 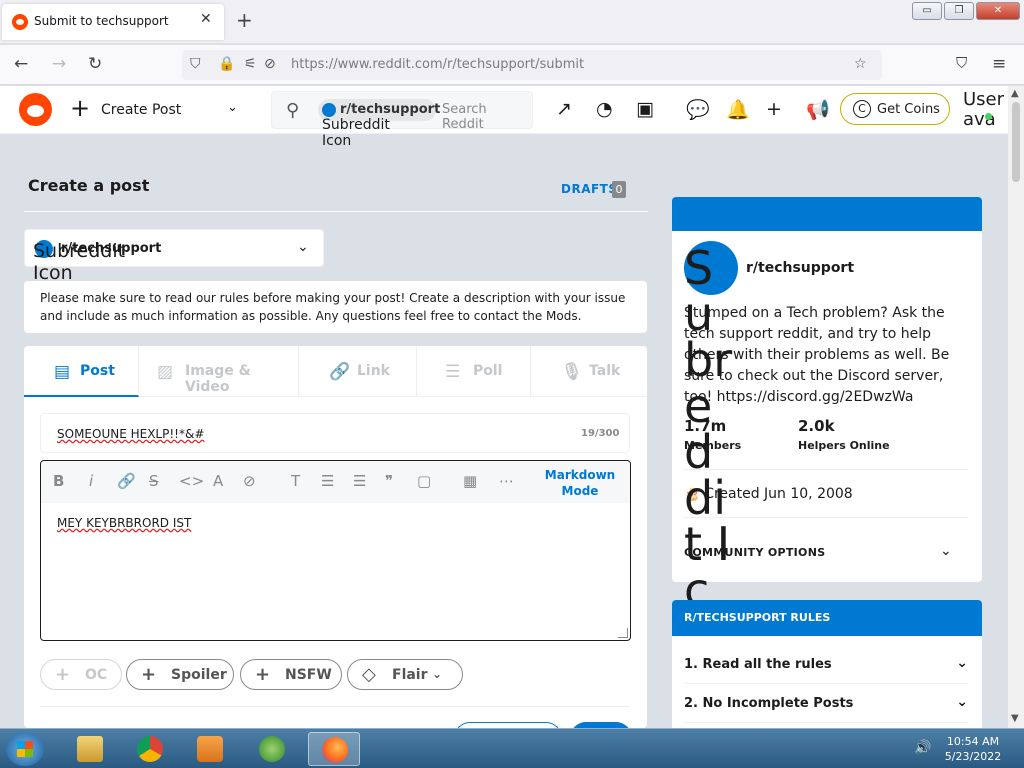 What do you see at coordinates (645, 109) in the screenshot?
I see `video-icon: ▣` at bounding box center [645, 109].